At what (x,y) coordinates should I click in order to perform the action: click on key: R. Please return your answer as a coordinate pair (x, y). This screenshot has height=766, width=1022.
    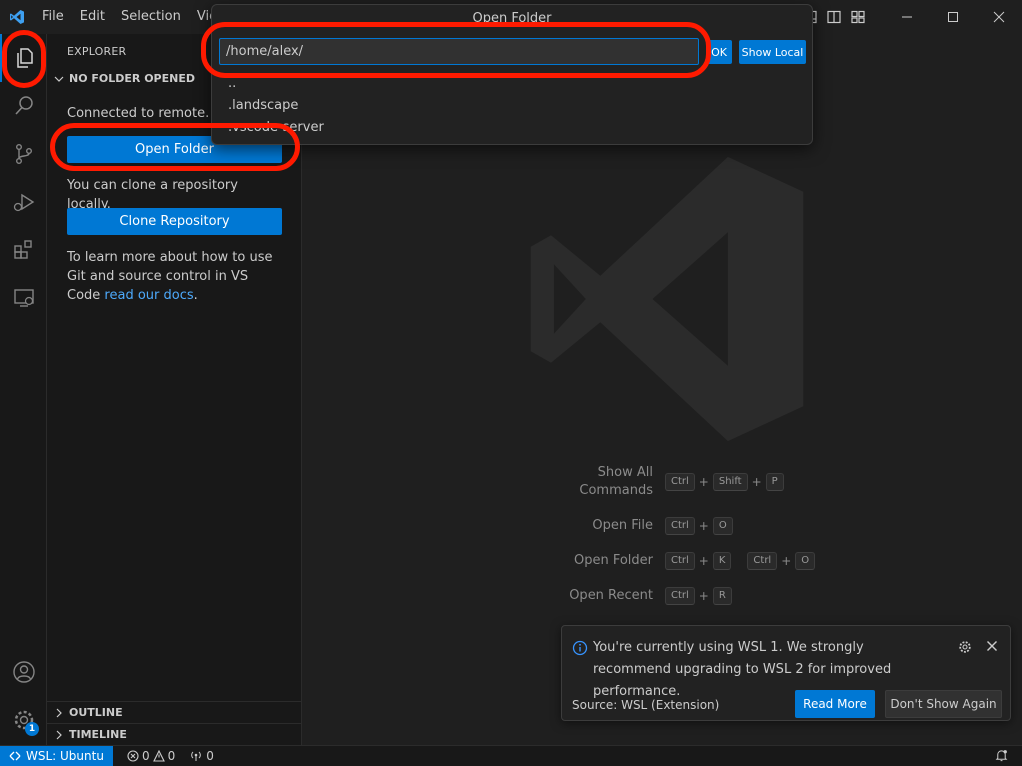
    Looking at the image, I should click on (722, 596).